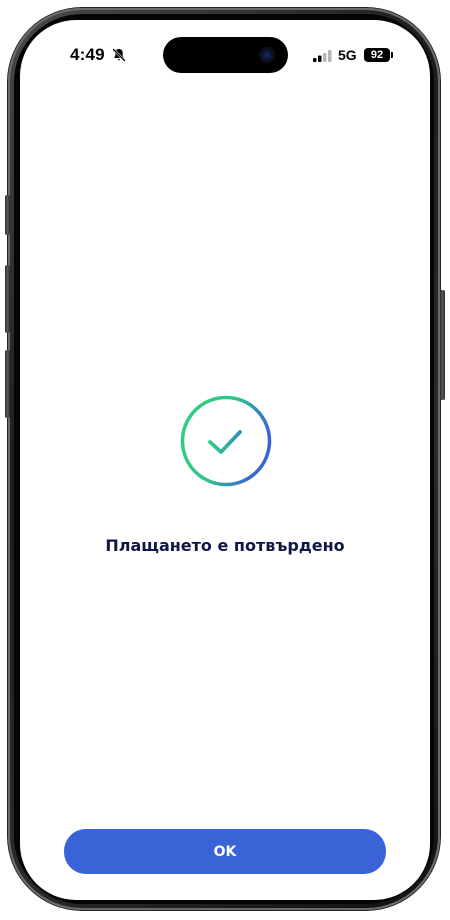 This screenshot has height=920, width=450. Describe the element at coordinates (7, 215) in the screenshot. I see `action-button` at that location.